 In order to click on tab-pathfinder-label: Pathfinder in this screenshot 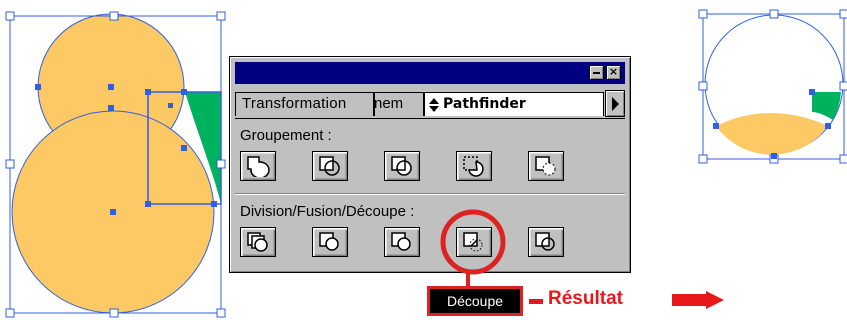, I will do `click(484, 104)`.